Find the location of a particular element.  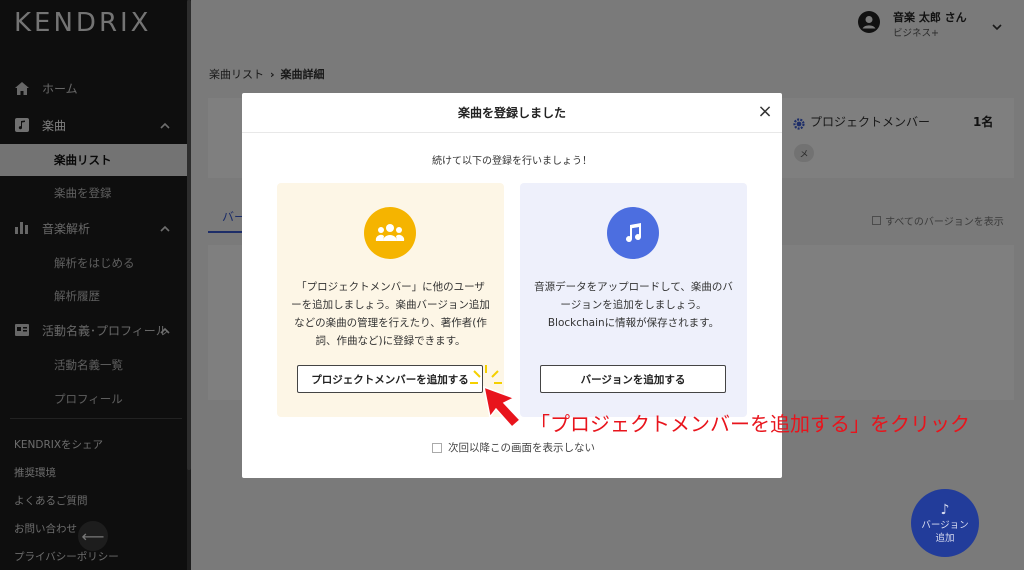

fab-label-line1: バージョン is located at coordinates (945, 526).